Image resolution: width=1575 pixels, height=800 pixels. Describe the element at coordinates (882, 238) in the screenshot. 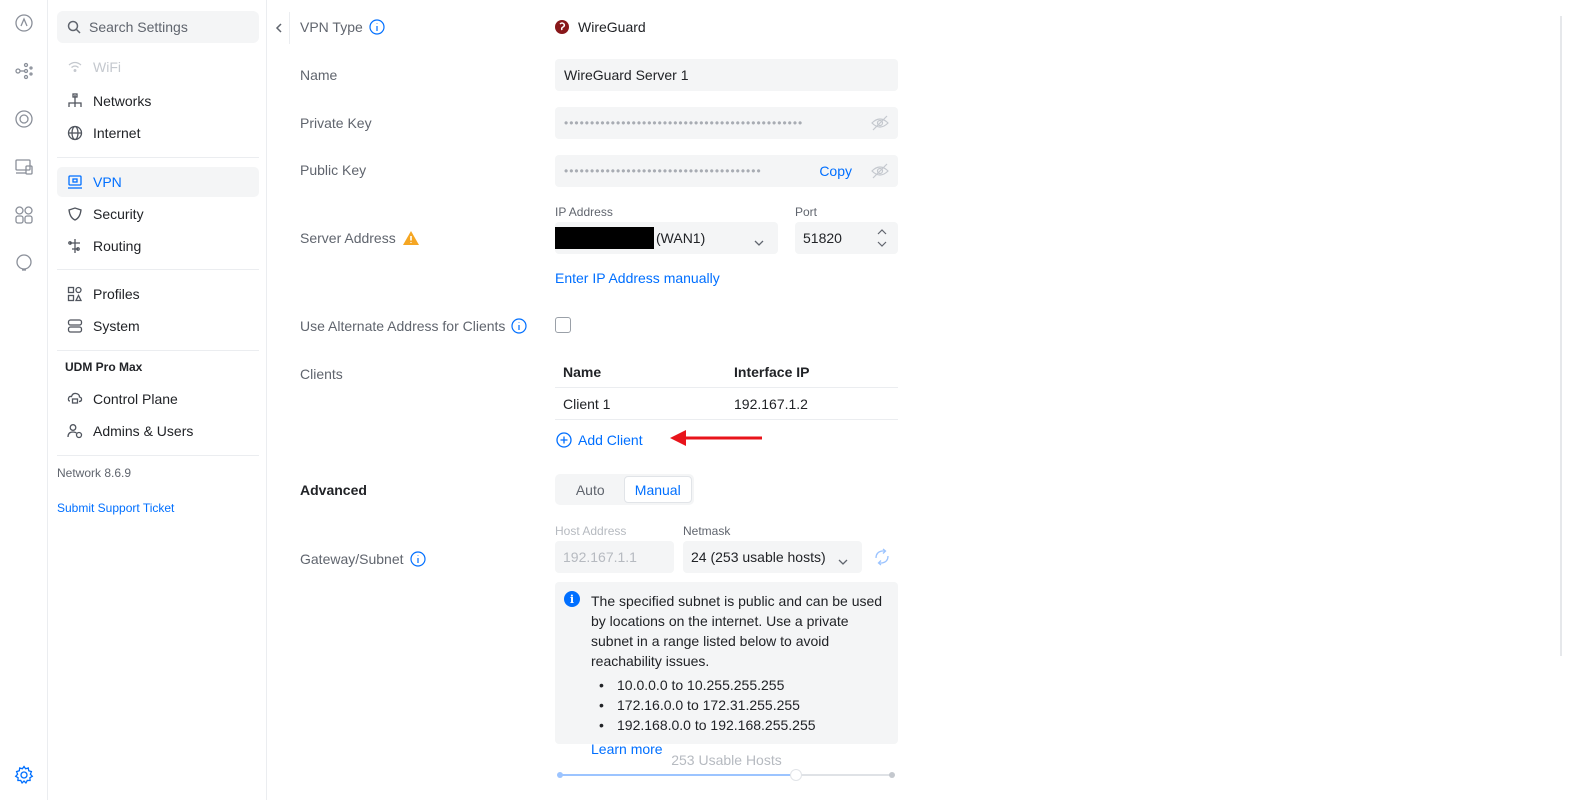

I see `stepper-icon` at that location.